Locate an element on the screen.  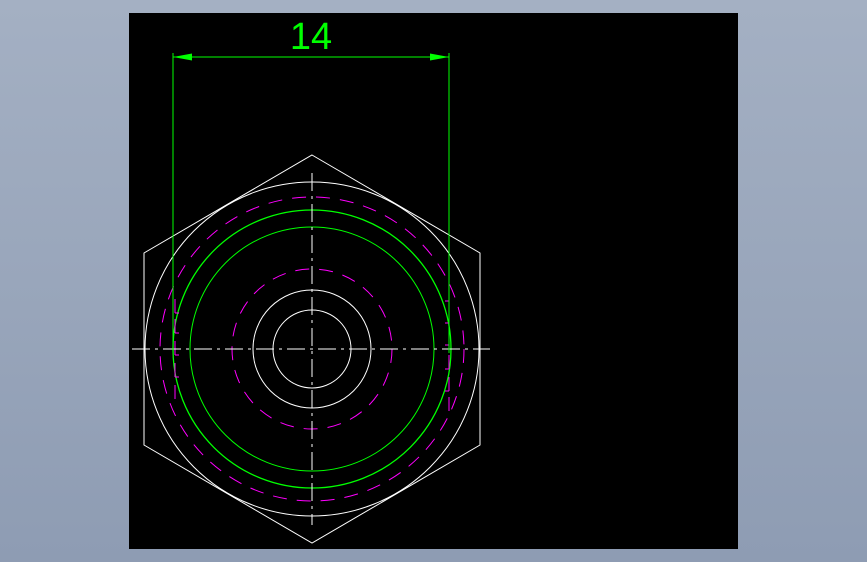
dimension-arrow-left is located at coordinates (182, 57).